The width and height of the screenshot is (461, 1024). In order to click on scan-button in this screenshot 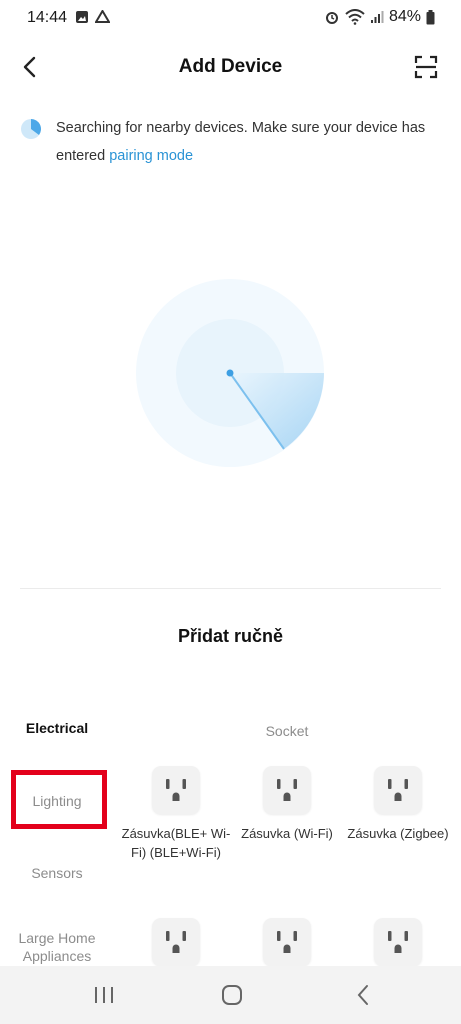, I will do `click(426, 67)`.